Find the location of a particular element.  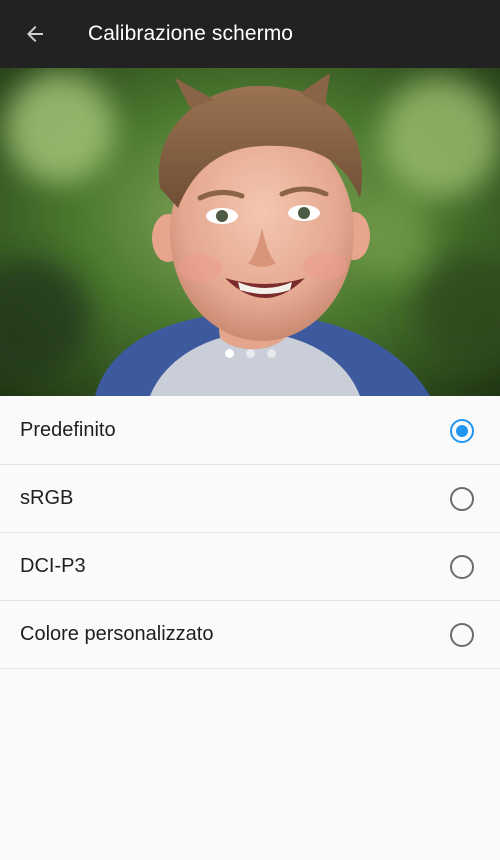

radio-button-checked is located at coordinates (462, 430).